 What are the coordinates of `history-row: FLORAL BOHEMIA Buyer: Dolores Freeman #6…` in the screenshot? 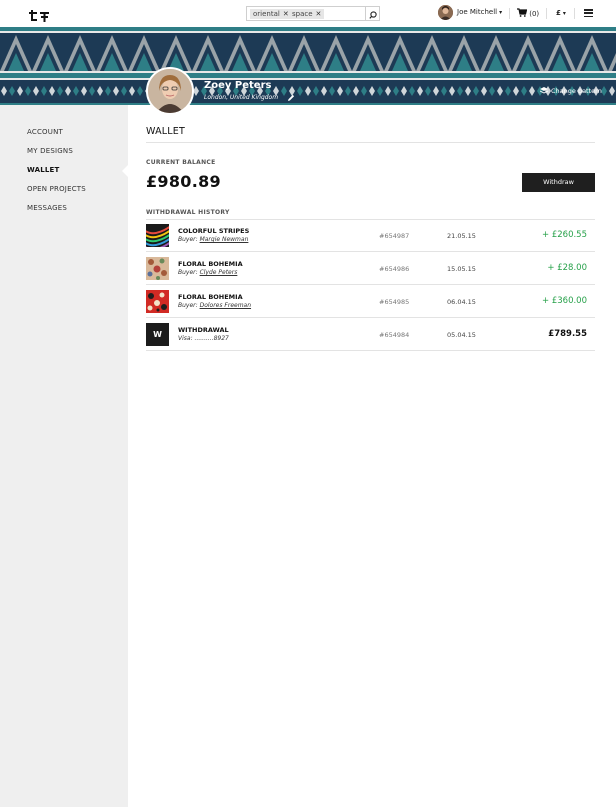 It's located at (370, 302).